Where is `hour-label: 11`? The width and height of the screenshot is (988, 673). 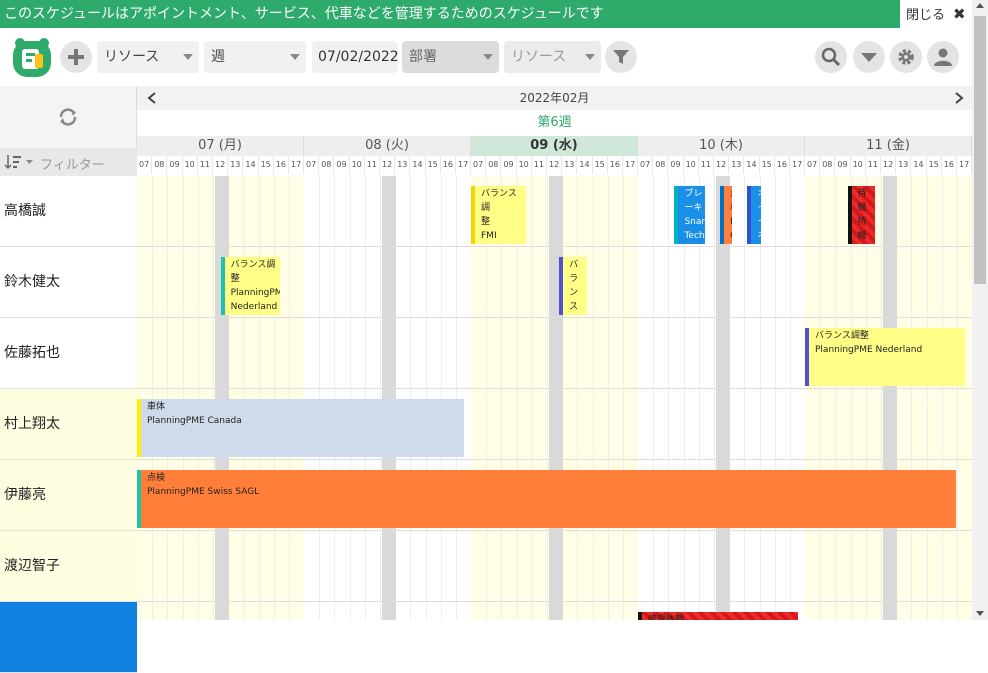
hour-label: 11 is located at coordinates (873, 165).